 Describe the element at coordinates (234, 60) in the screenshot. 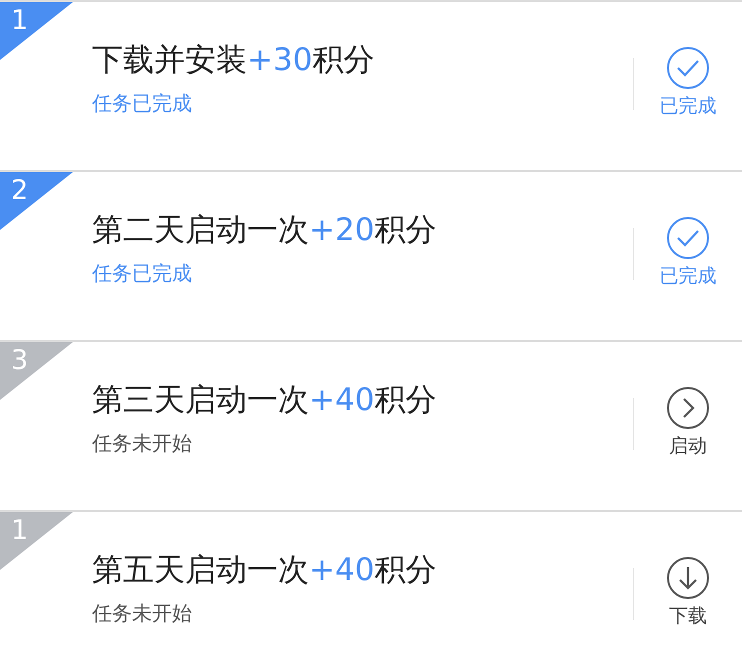

I see `task-title: 下载并安装+30积分` at that location.